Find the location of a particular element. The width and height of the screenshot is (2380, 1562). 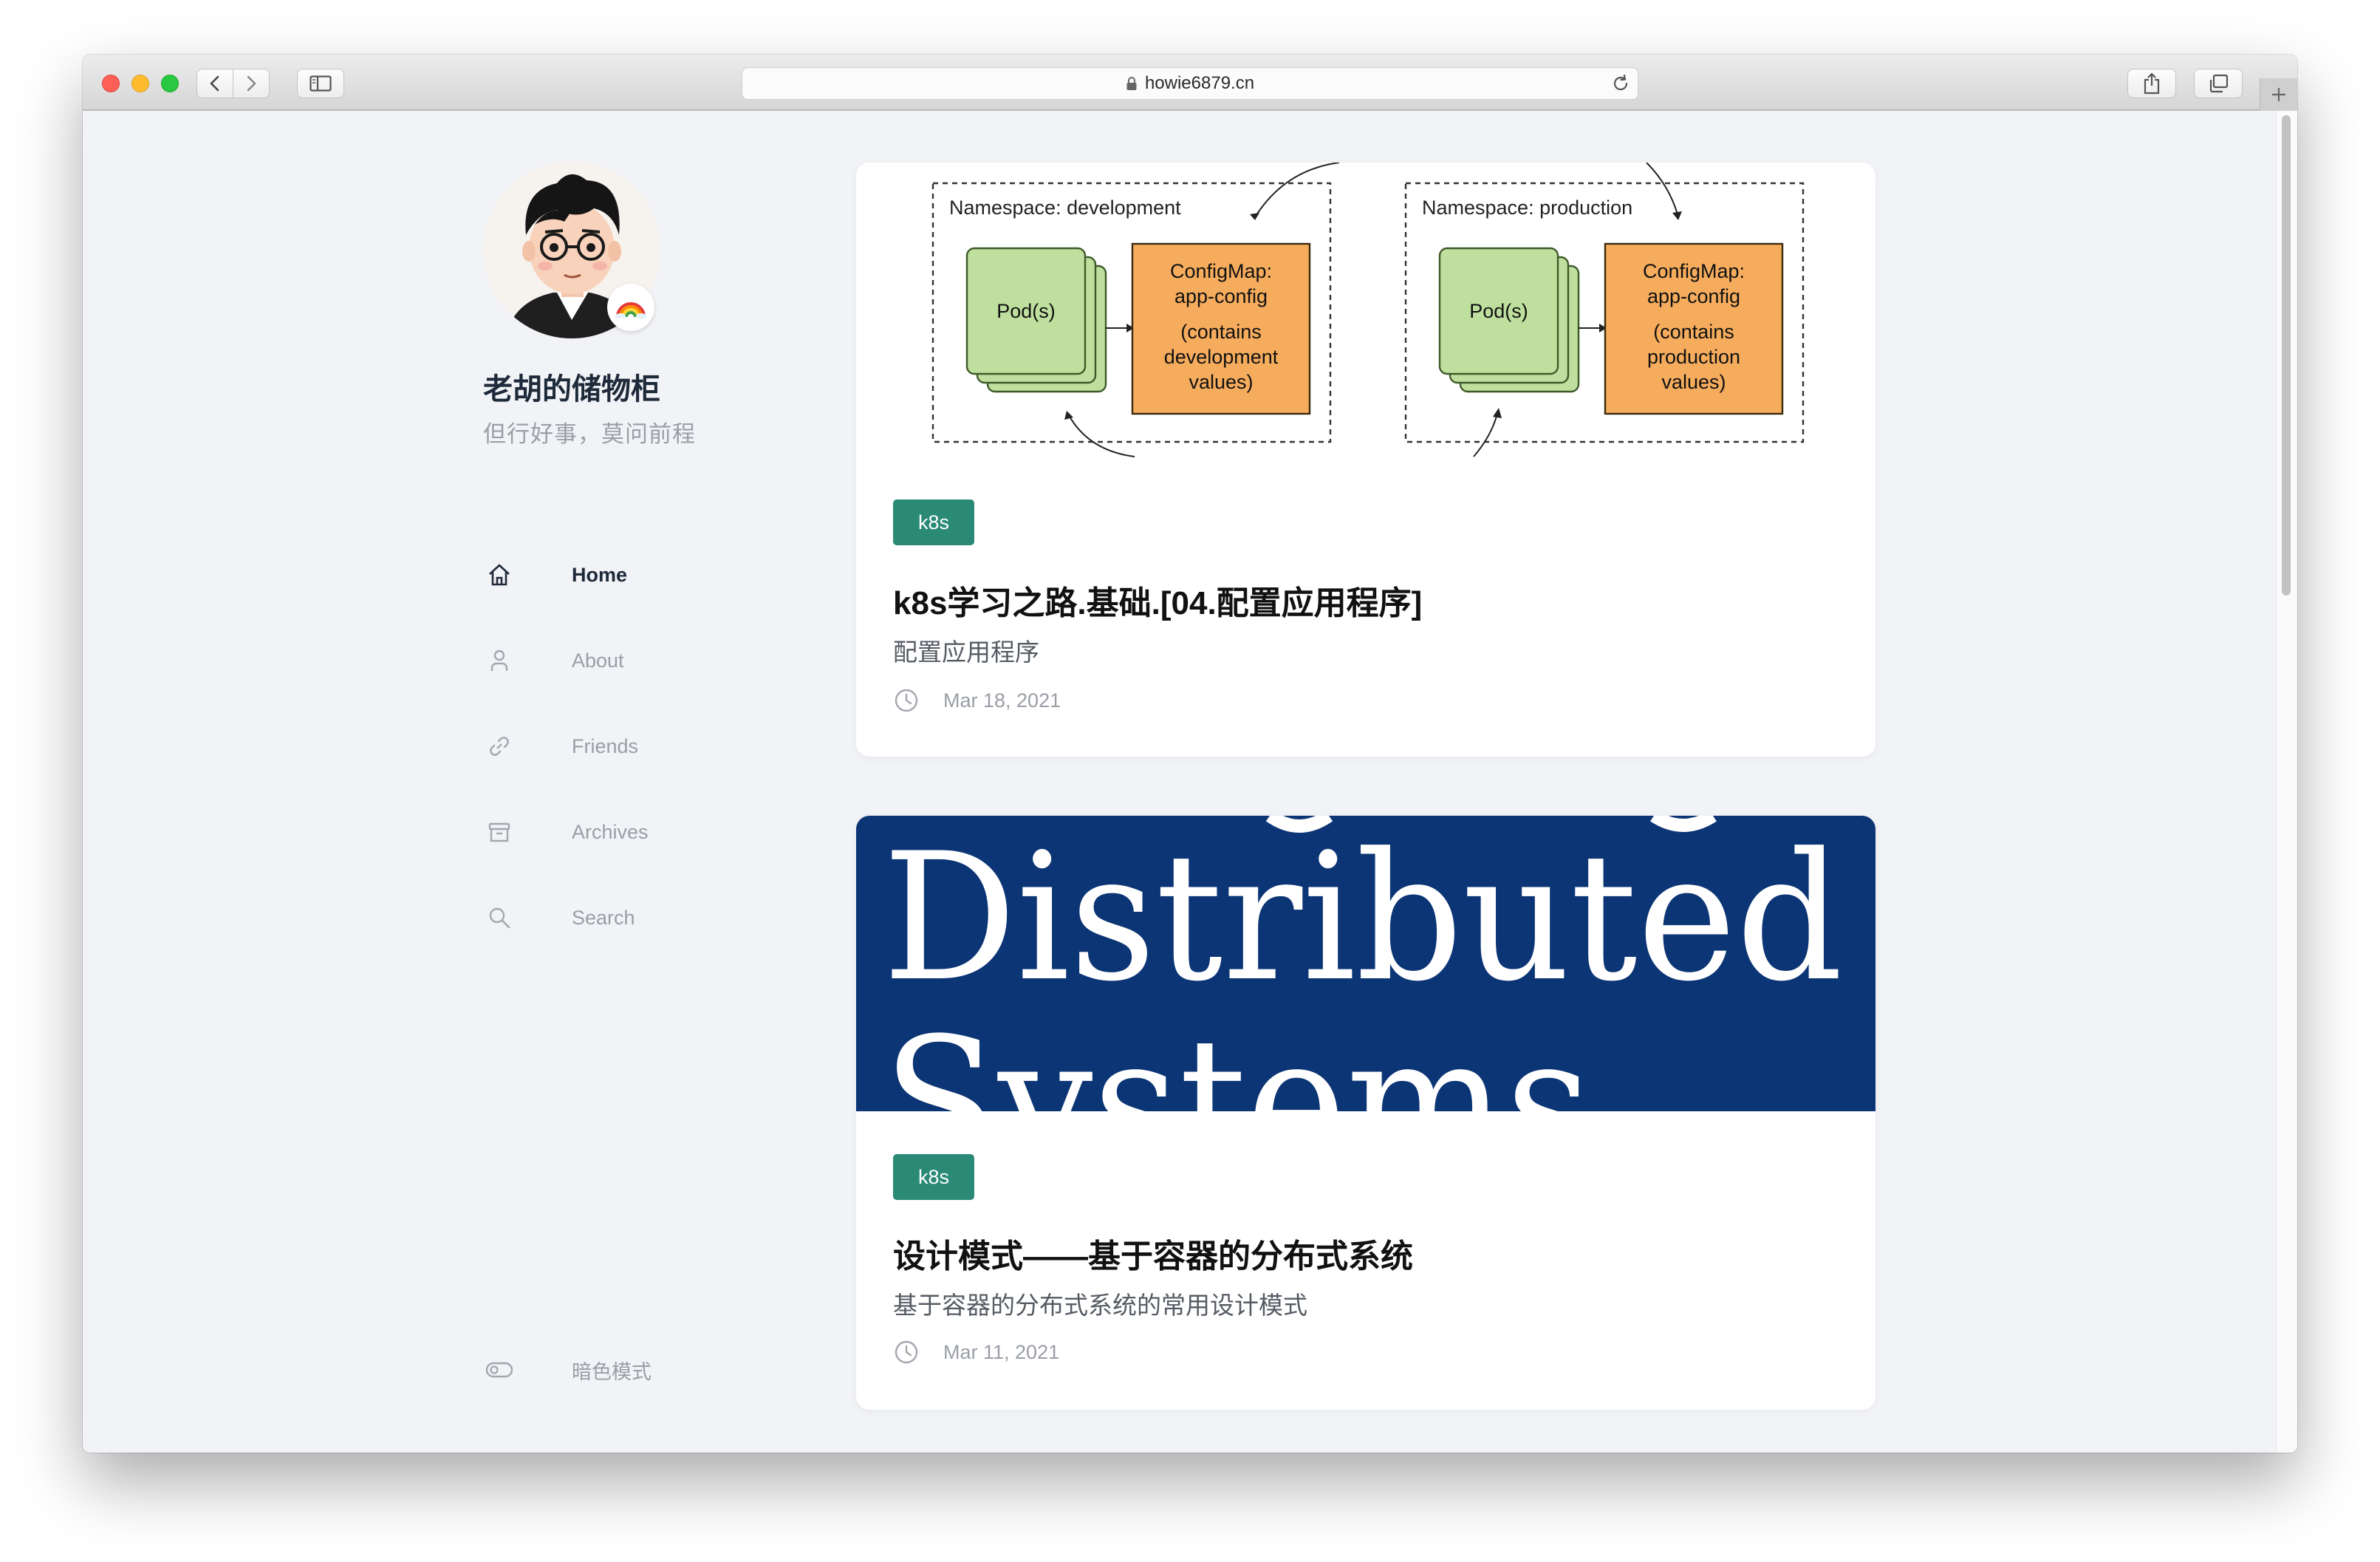

reload-icon is located at coordinates (1620, 83).